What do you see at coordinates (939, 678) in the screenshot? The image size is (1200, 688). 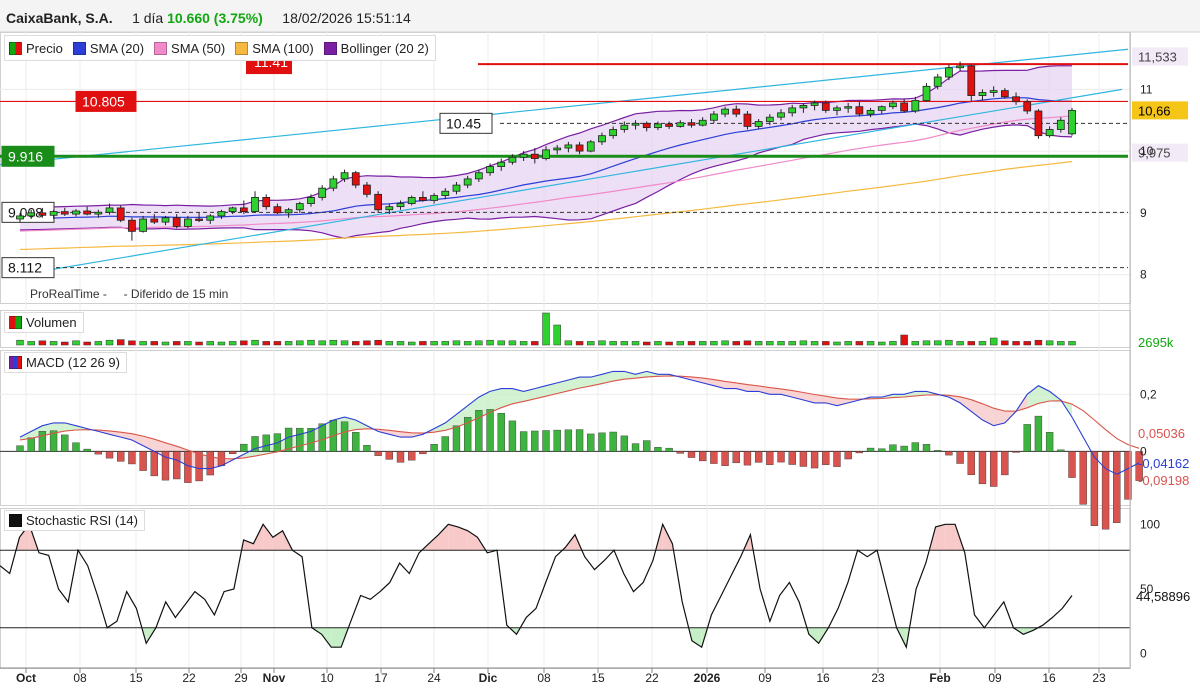 I see `x-tick-label: Feb` at bounding box center [939, 678].